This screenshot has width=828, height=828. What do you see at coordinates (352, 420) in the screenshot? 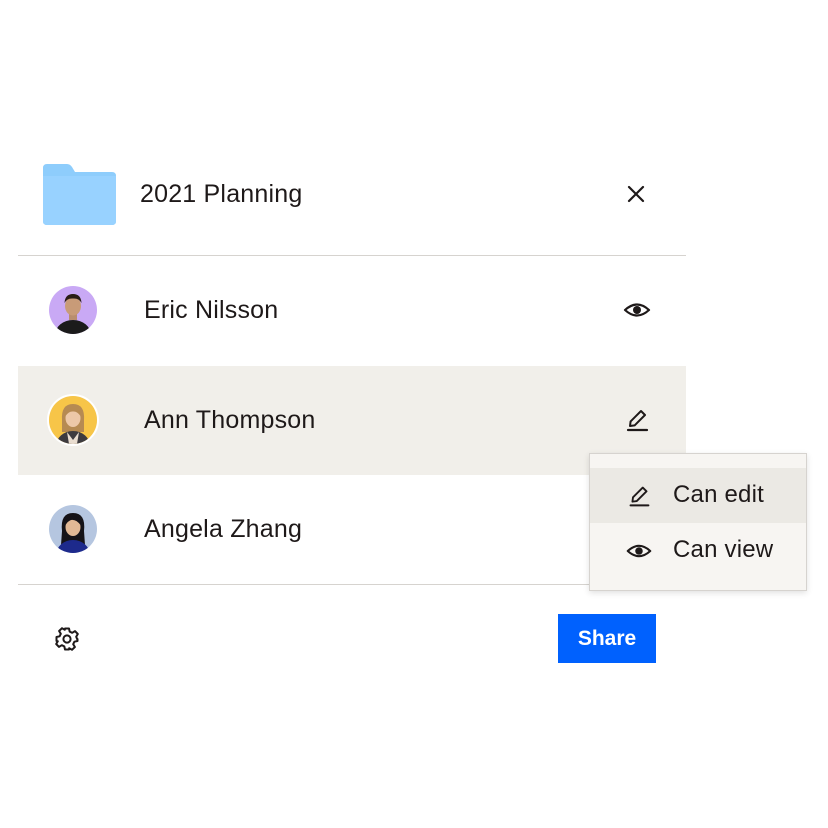
I see `member-row: Ann Thompson` at bounding box center [352, 420].